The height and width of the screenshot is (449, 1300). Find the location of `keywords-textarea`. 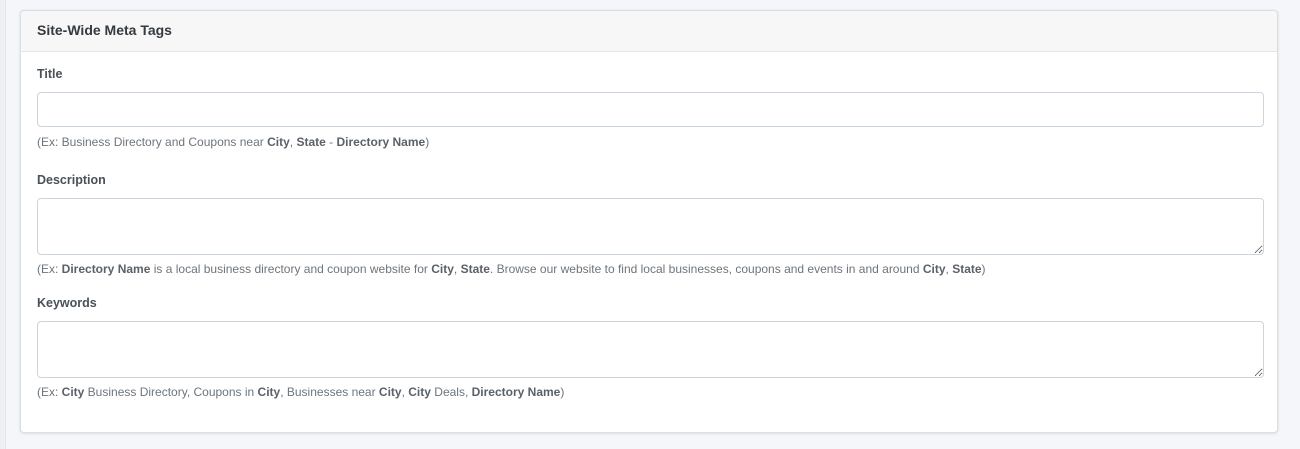

keywords-textarea is located at coordinates (650, 349).